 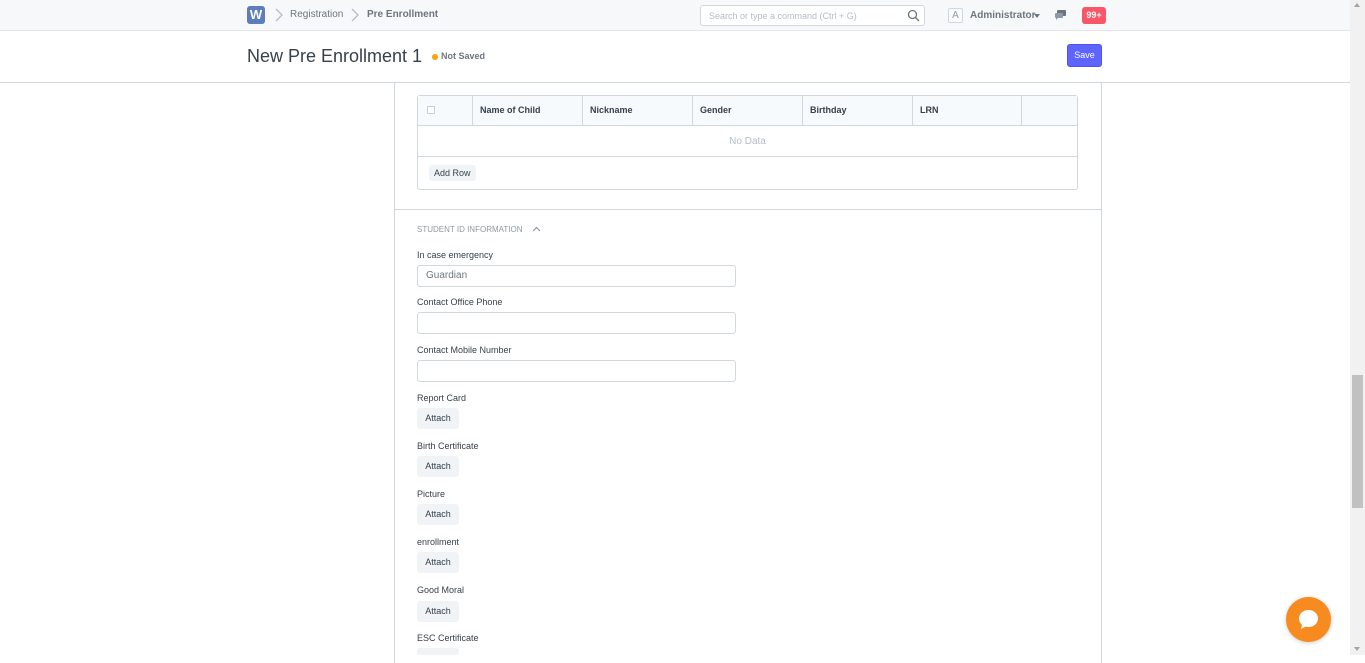 What do you see at coordinates (455, 255) in the screenshot?
I see `emergency-label: In case emergency` at bounding box center [455, 255].